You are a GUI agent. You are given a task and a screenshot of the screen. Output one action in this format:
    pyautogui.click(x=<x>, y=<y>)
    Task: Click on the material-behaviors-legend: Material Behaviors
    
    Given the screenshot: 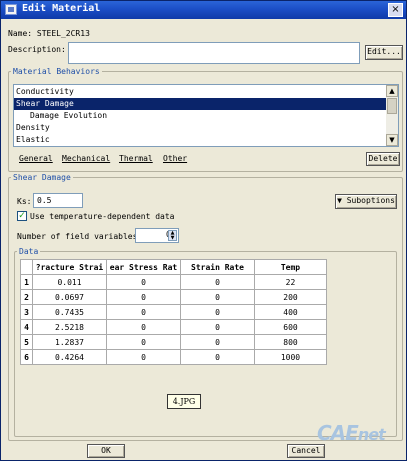 What is the action you would take?
    pyautogui.click(x=56, y=71)
    